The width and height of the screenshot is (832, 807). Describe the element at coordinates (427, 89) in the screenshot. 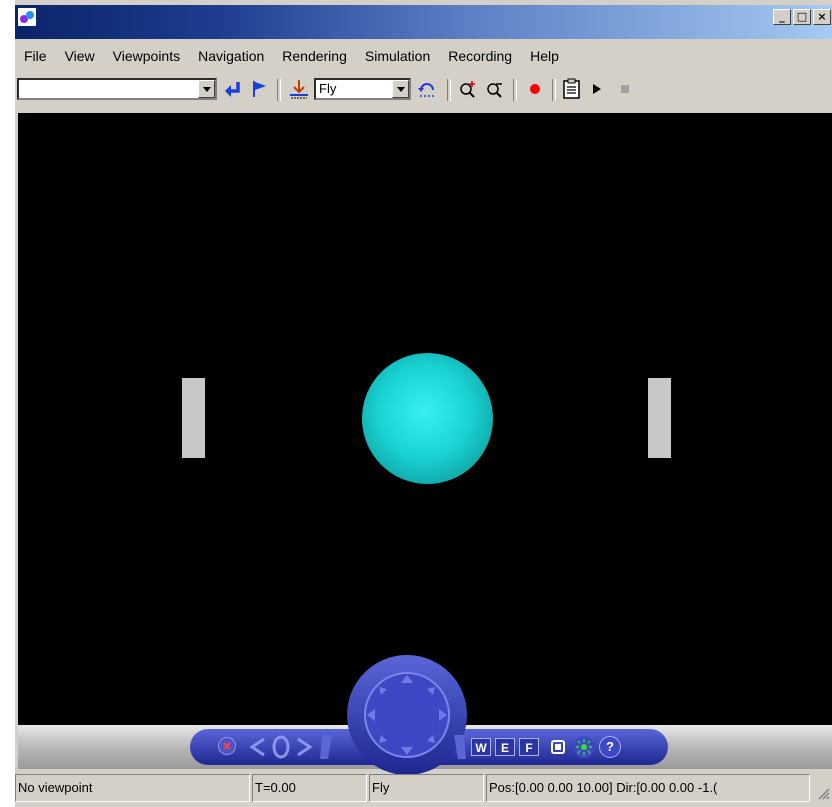

I see `undo-rotate-icon` at that location.